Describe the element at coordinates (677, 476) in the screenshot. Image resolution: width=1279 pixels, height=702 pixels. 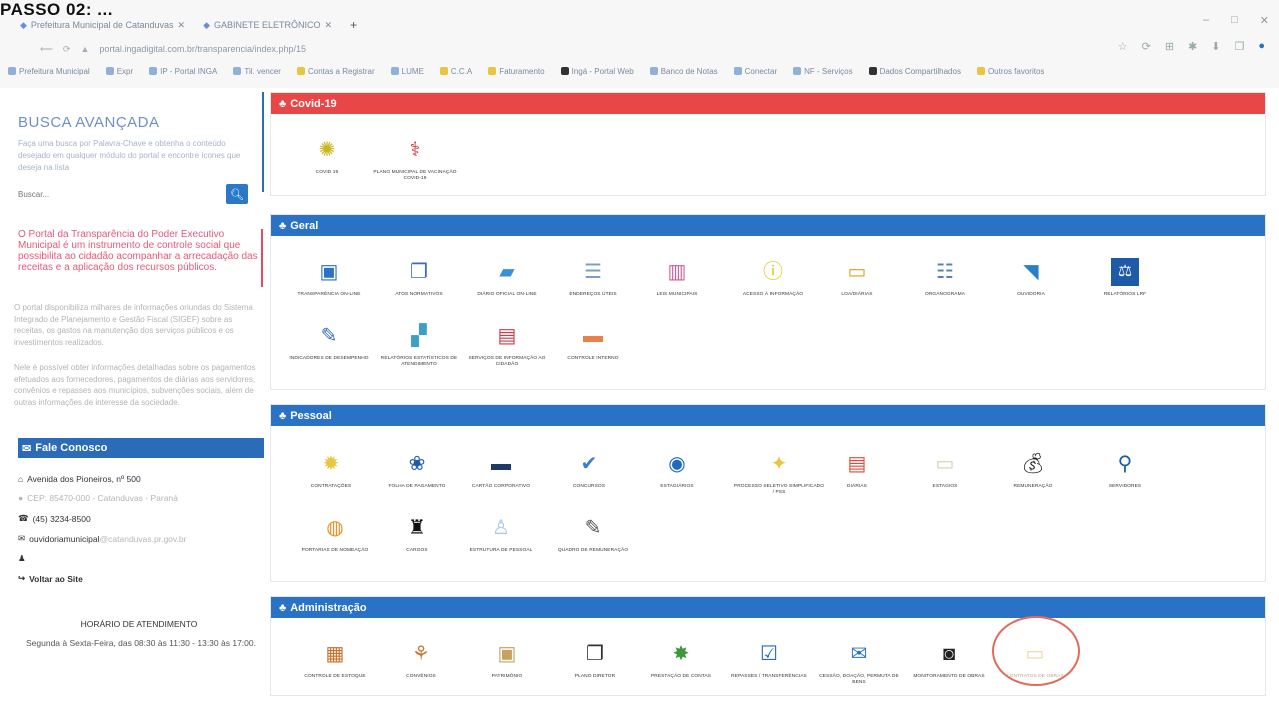
I see `tile-estagiarios: ◉ ESTAGIÁRIOS` at that location.